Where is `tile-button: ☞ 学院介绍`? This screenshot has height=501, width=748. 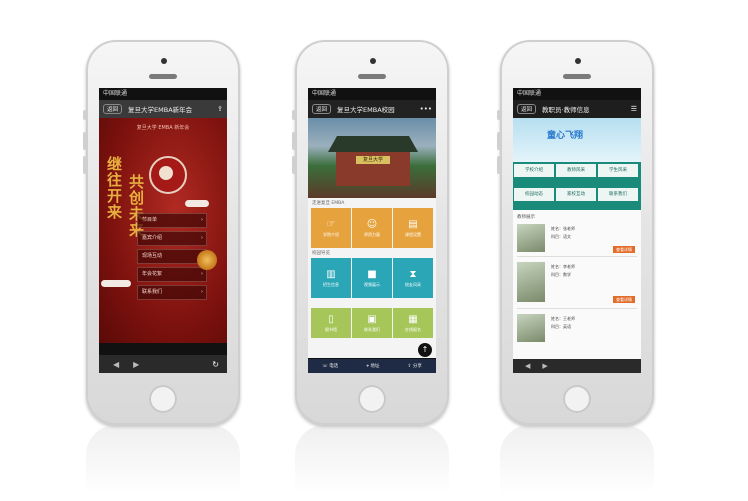
tile-button: ☞ 学院介绍 is located at coordinates (331, 228).